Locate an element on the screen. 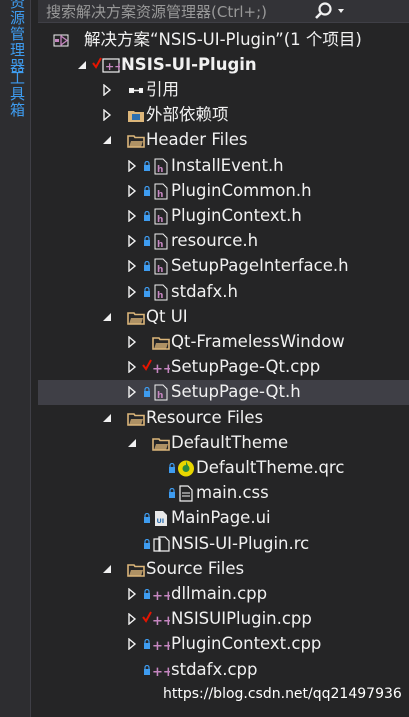 The width and height of the screenshot is (409, 717). tree-item-label: PluginContext.h is located at coordinates (236, 215).